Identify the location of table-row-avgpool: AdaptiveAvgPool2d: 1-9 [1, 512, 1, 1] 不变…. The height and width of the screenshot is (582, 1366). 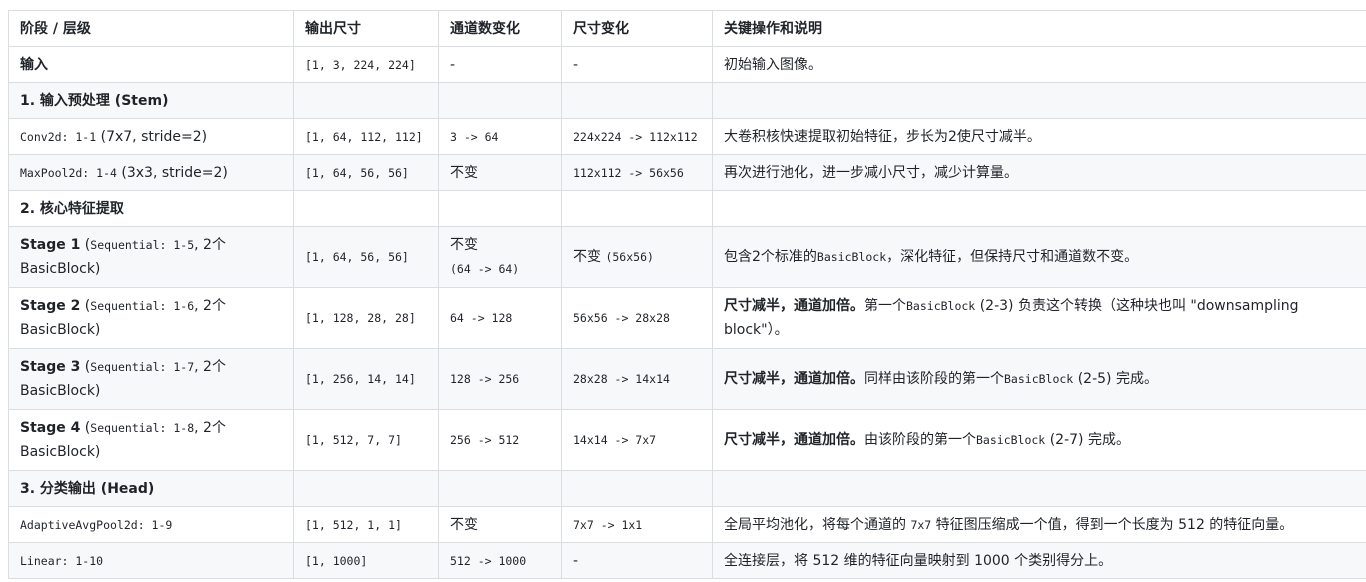
(687, 524).